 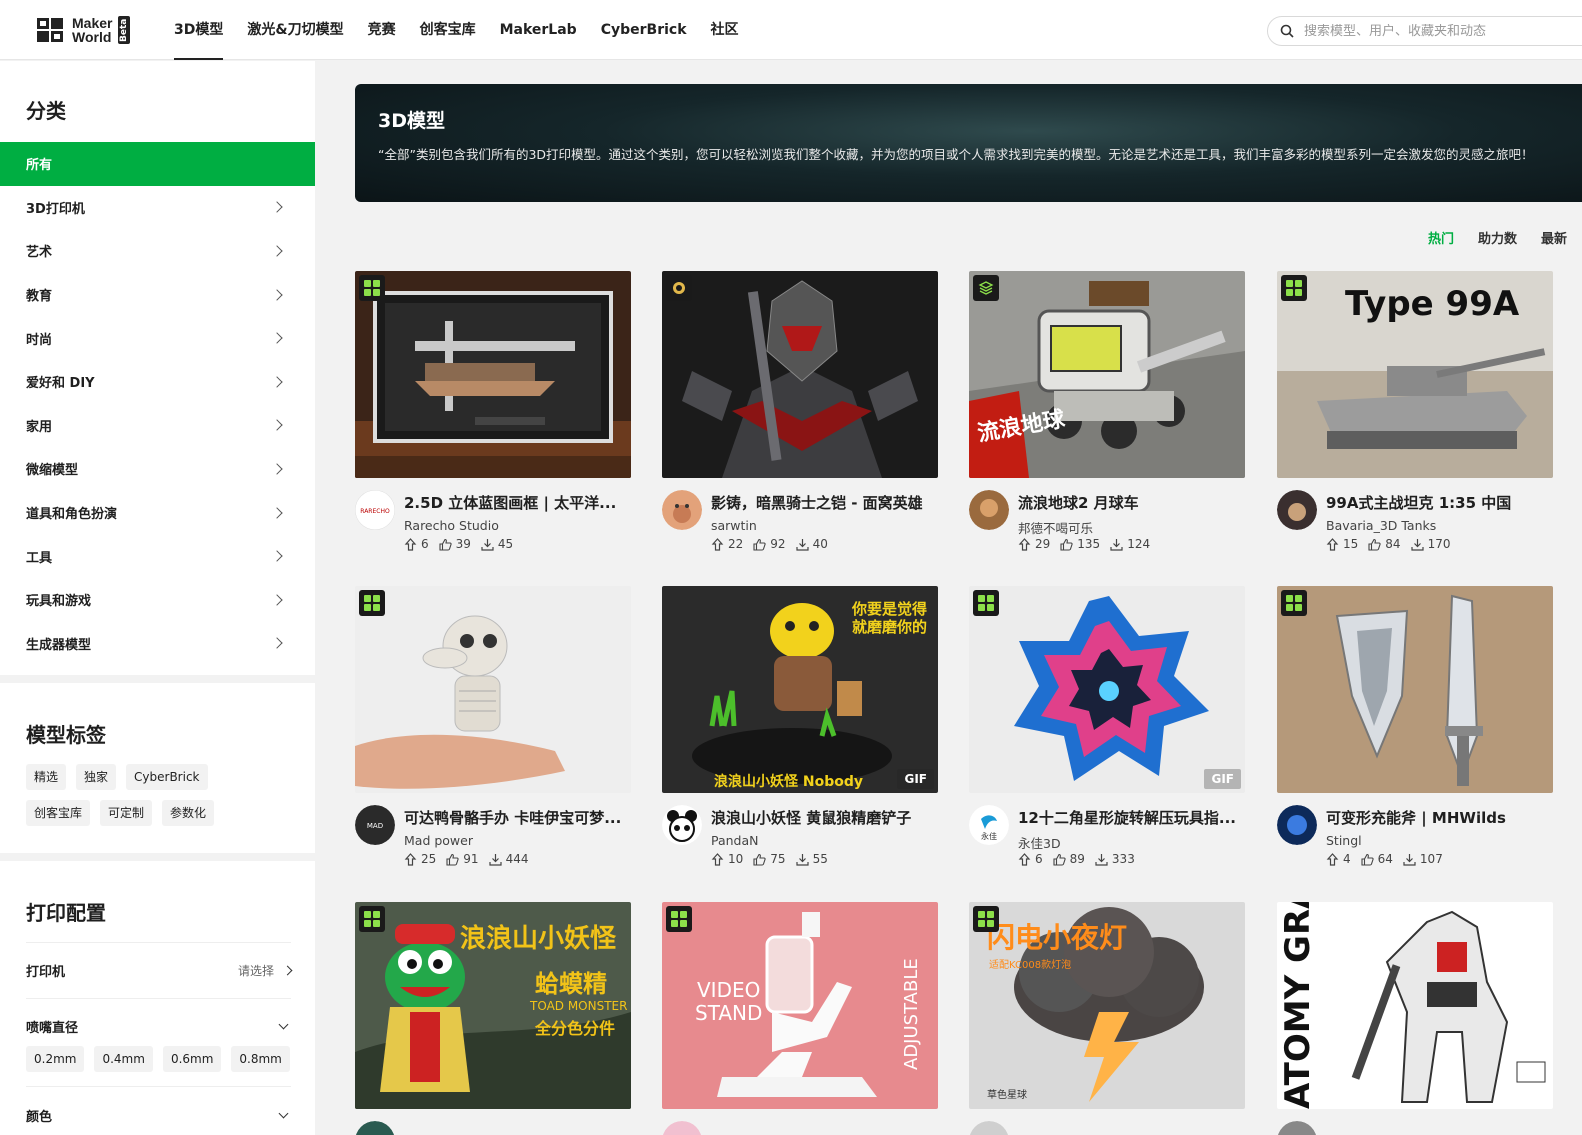 What do you see at coordinates (679, 919) in the screenshot?
I see `badge-icon` at bounding box center [679, 919].